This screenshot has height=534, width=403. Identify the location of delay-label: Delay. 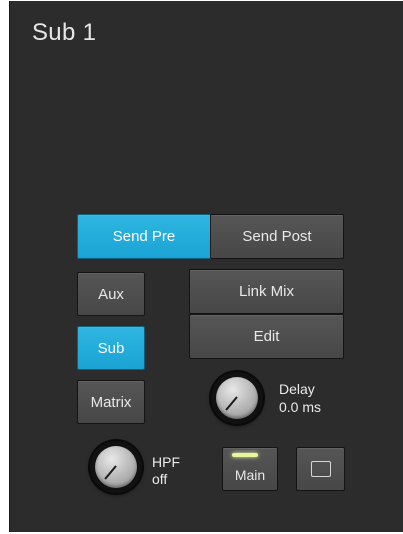
(297, 389).